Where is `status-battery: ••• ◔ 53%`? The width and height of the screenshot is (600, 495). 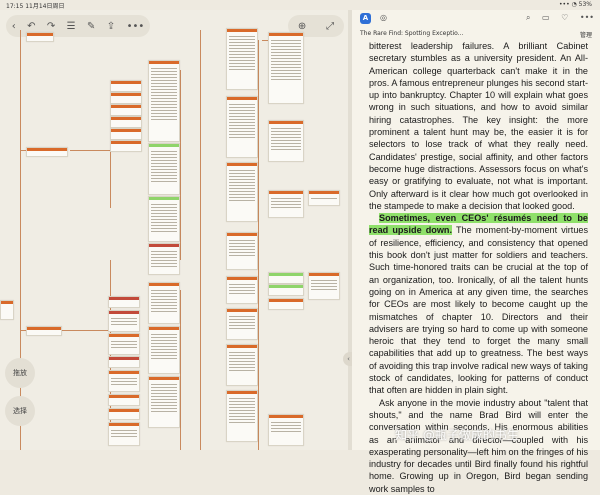
status-battery: ••• ◔ 53% is located at coordinates (575, 4).